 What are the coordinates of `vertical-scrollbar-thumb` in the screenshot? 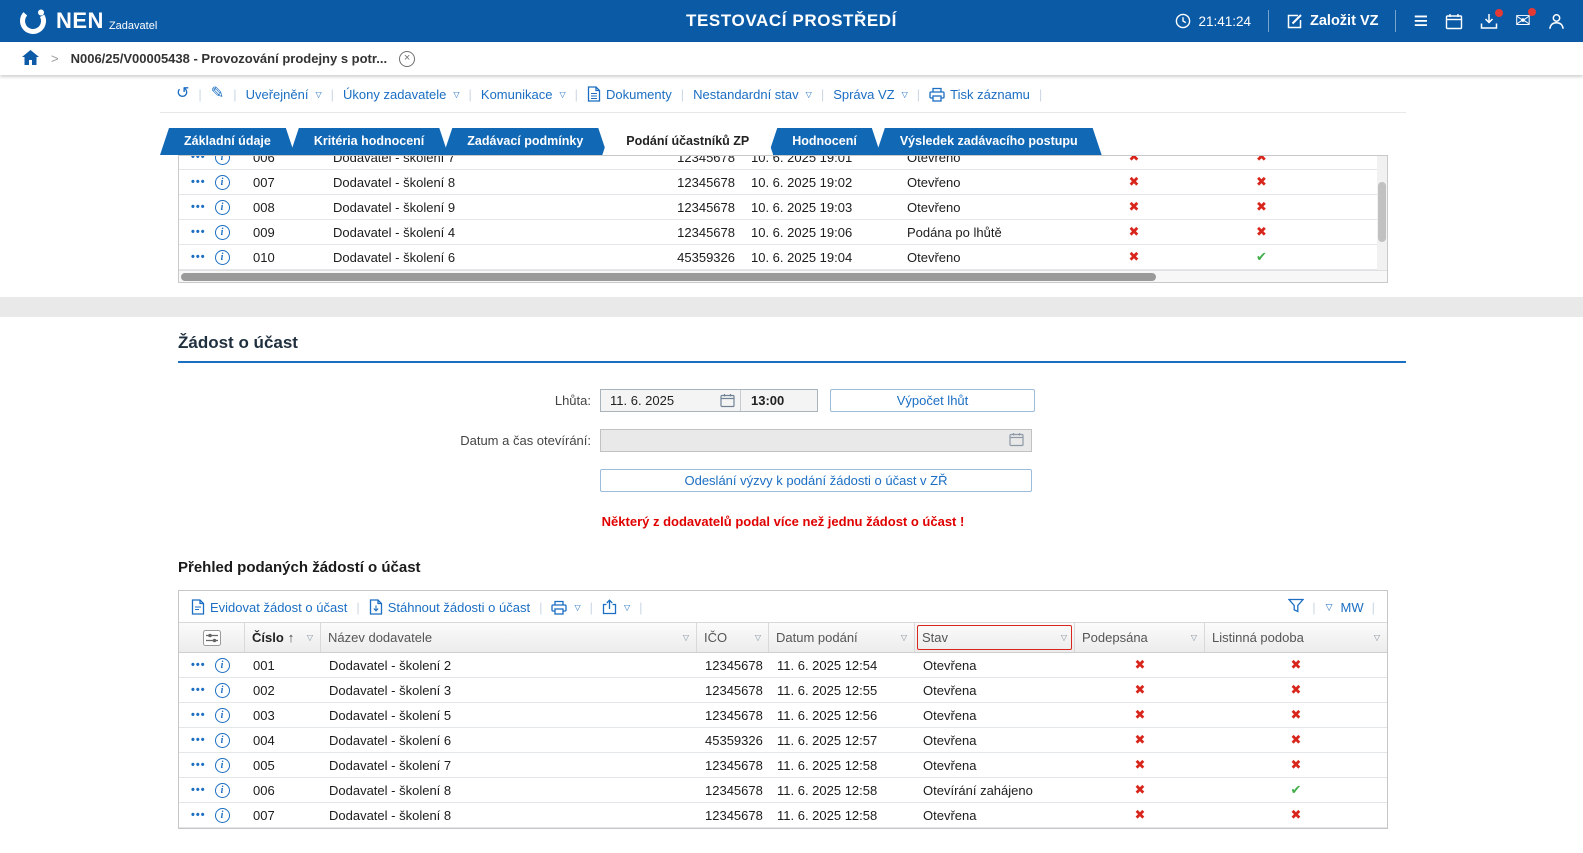 It's located at (1382, 212).